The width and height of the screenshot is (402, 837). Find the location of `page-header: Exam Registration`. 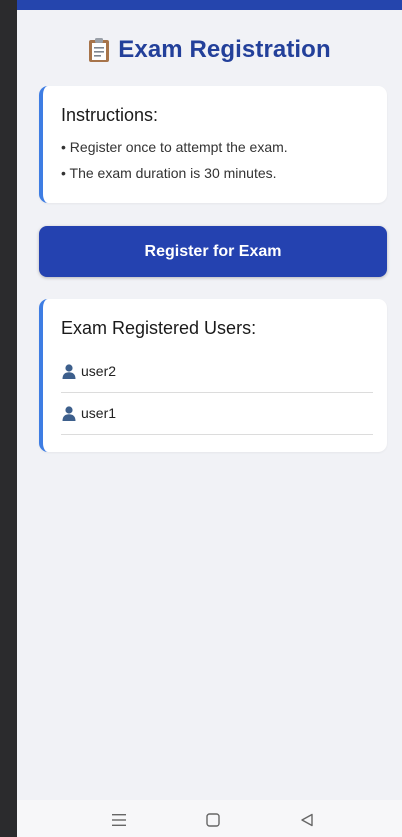

page-header: Exam Registration is located at coordinates (209, 50).